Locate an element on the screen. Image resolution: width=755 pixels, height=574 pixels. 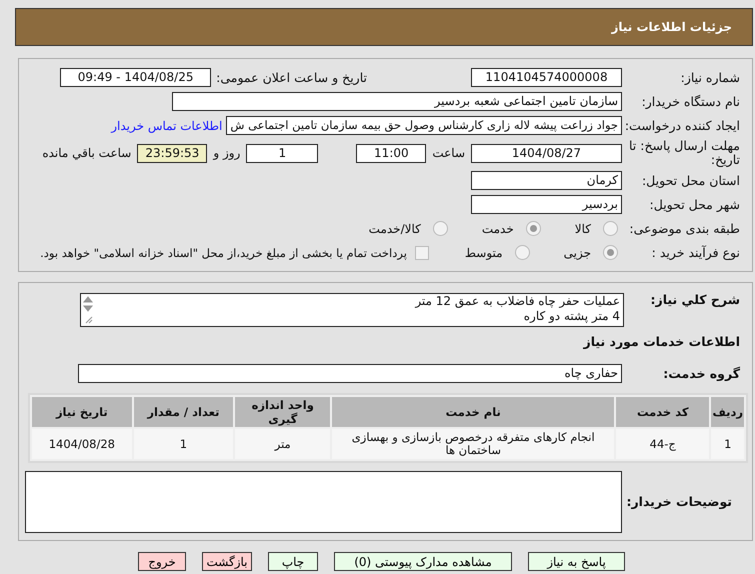
days-label: روز و is located at coordinates (226, 153).